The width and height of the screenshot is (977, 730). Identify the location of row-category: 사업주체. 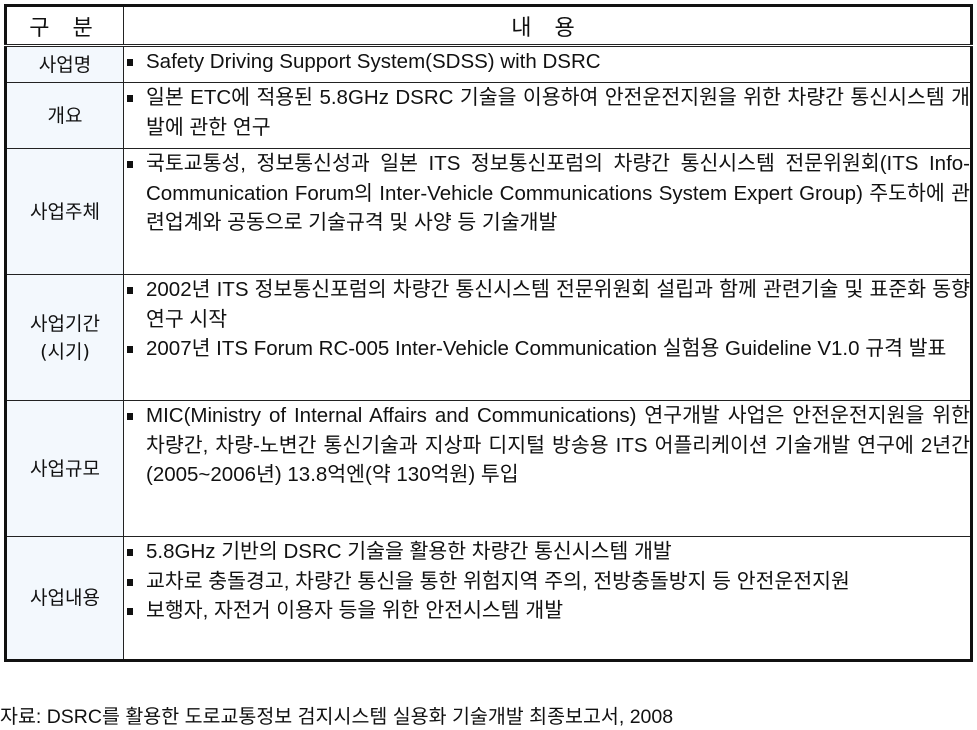
(64, 211).